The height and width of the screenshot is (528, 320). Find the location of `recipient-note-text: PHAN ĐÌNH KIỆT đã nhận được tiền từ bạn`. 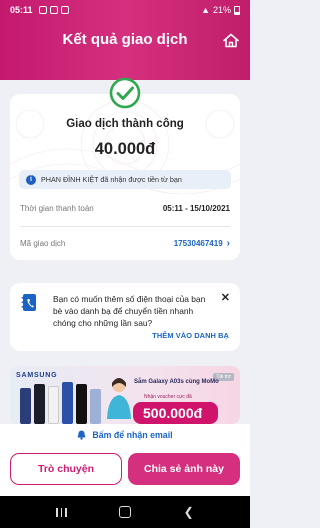

recipient-note-text: PHAN ĐÌNH KIỆT đã nhận được tiền từ bạn is located at coordinates (111, 179).